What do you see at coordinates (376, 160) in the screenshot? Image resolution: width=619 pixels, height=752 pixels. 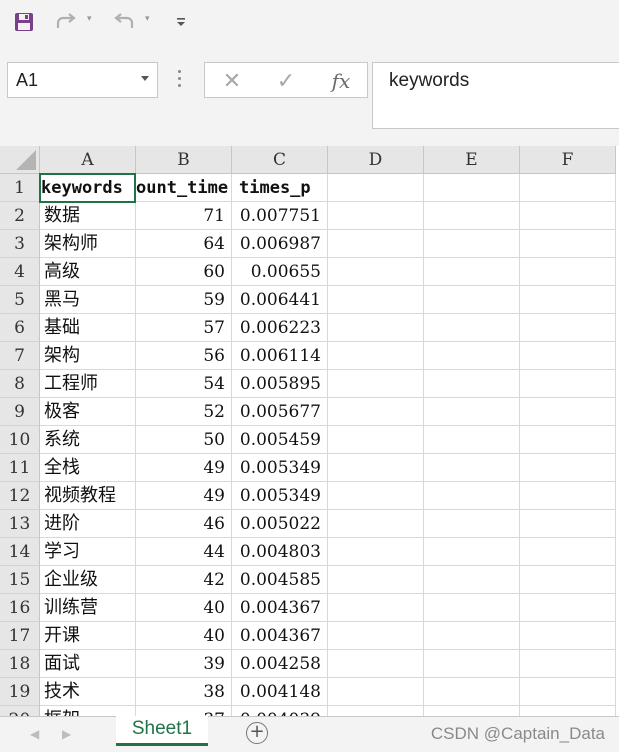 I see `column-header-d: D` at bounding box center [376, 160].